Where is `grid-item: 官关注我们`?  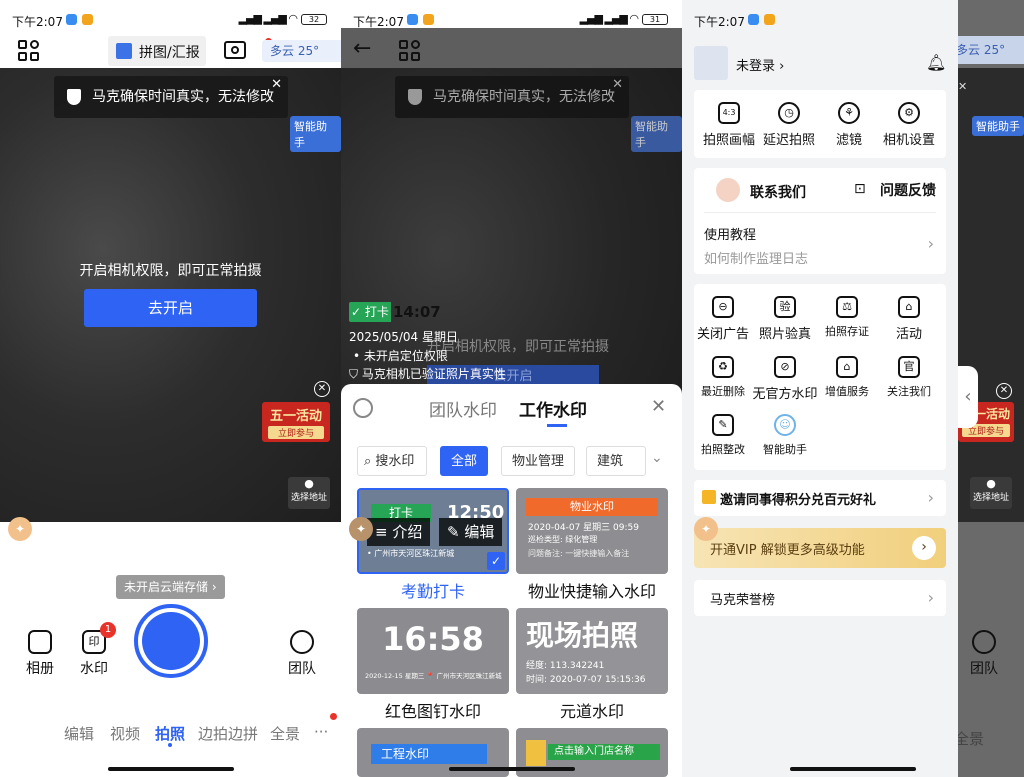 grid-item: 官关注我们 is located at coordinates (909, 377).